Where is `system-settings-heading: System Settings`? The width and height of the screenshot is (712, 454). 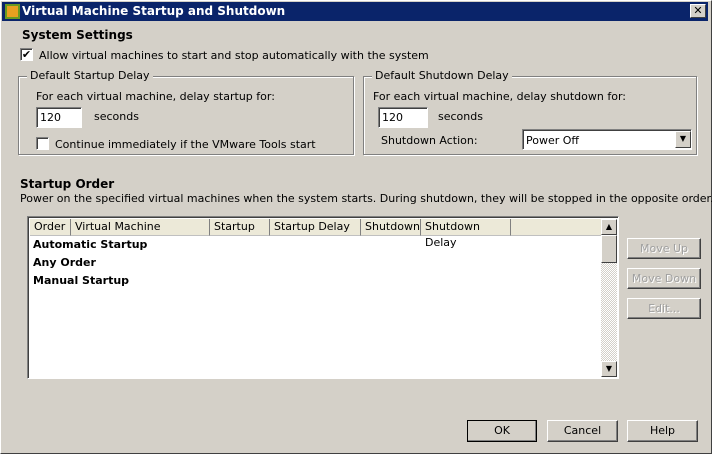 system-settings-heading: System Settings is located at coordinates (77, 35).